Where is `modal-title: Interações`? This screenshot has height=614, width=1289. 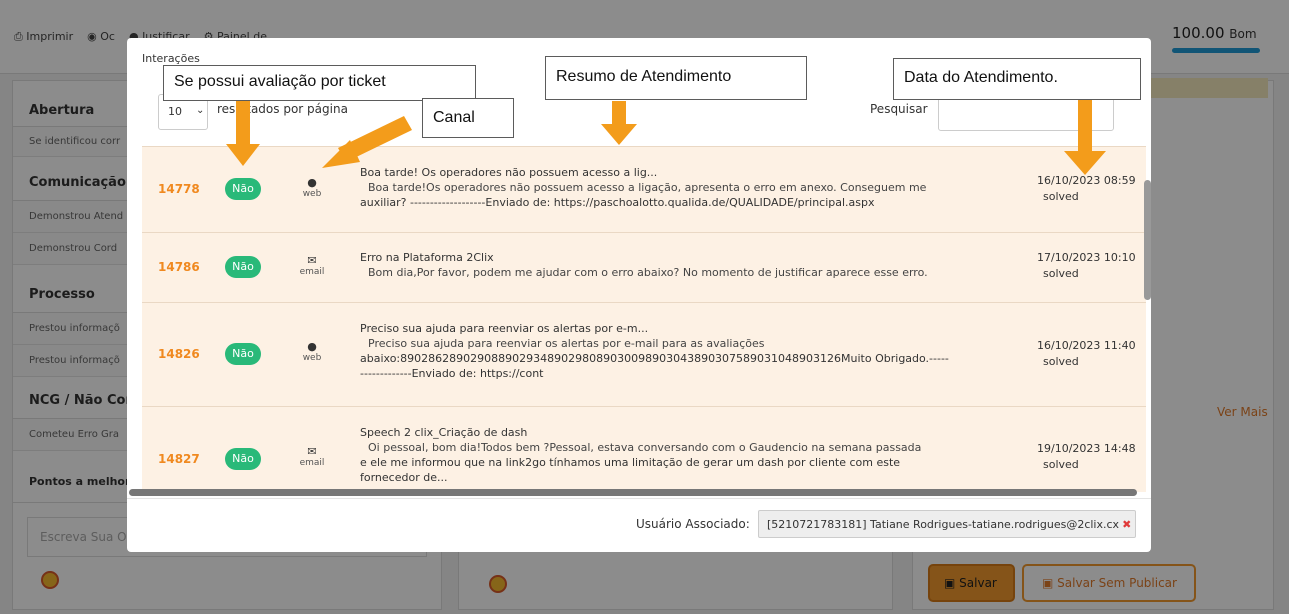
modal-title: Interações is located at coordinates (171, 58).